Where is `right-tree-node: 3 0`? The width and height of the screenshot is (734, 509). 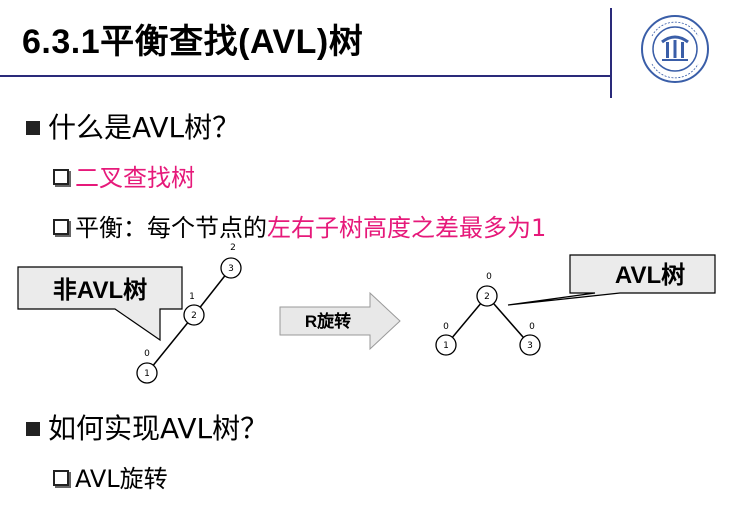
right-tree-node: 3 0 is located at coordinates (530, 339).